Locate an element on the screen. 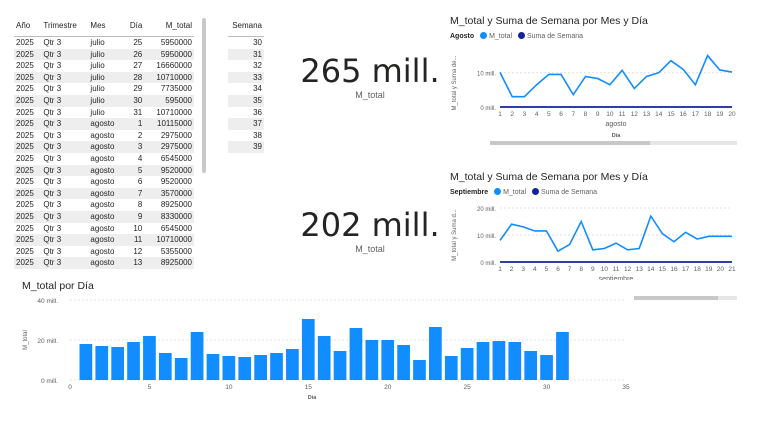  chart-scrollbar-thumb is located at coordinates (570, 143).